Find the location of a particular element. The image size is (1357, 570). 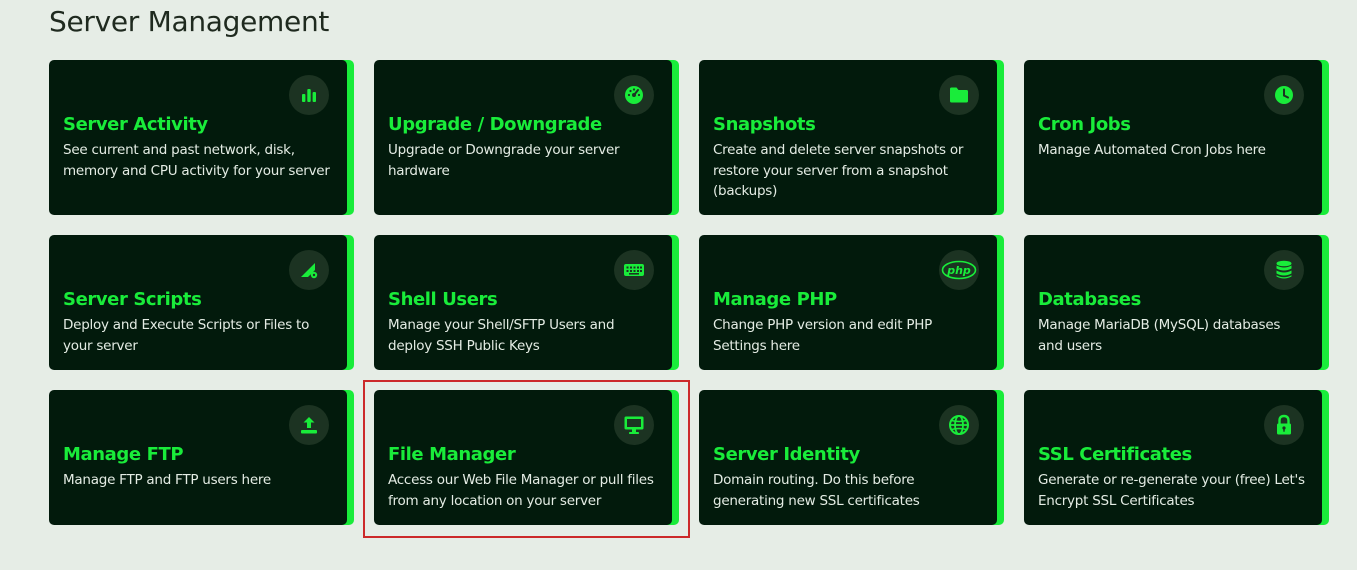

upload-icon is located at coordinates (309, 425).